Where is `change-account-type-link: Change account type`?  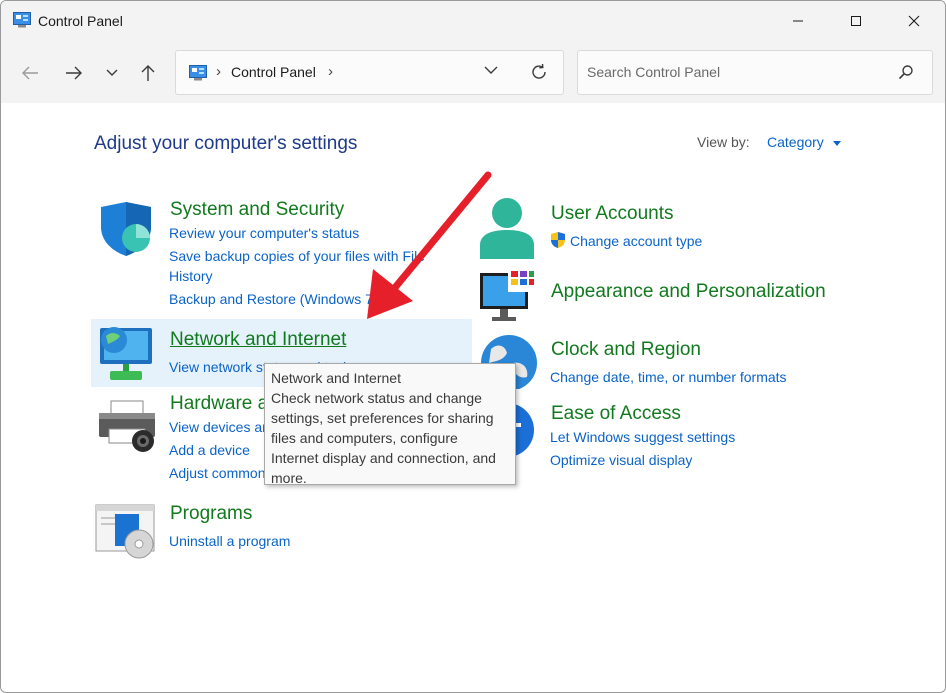 change-account-type-link: Change account type is located at coordinates (636, 241).